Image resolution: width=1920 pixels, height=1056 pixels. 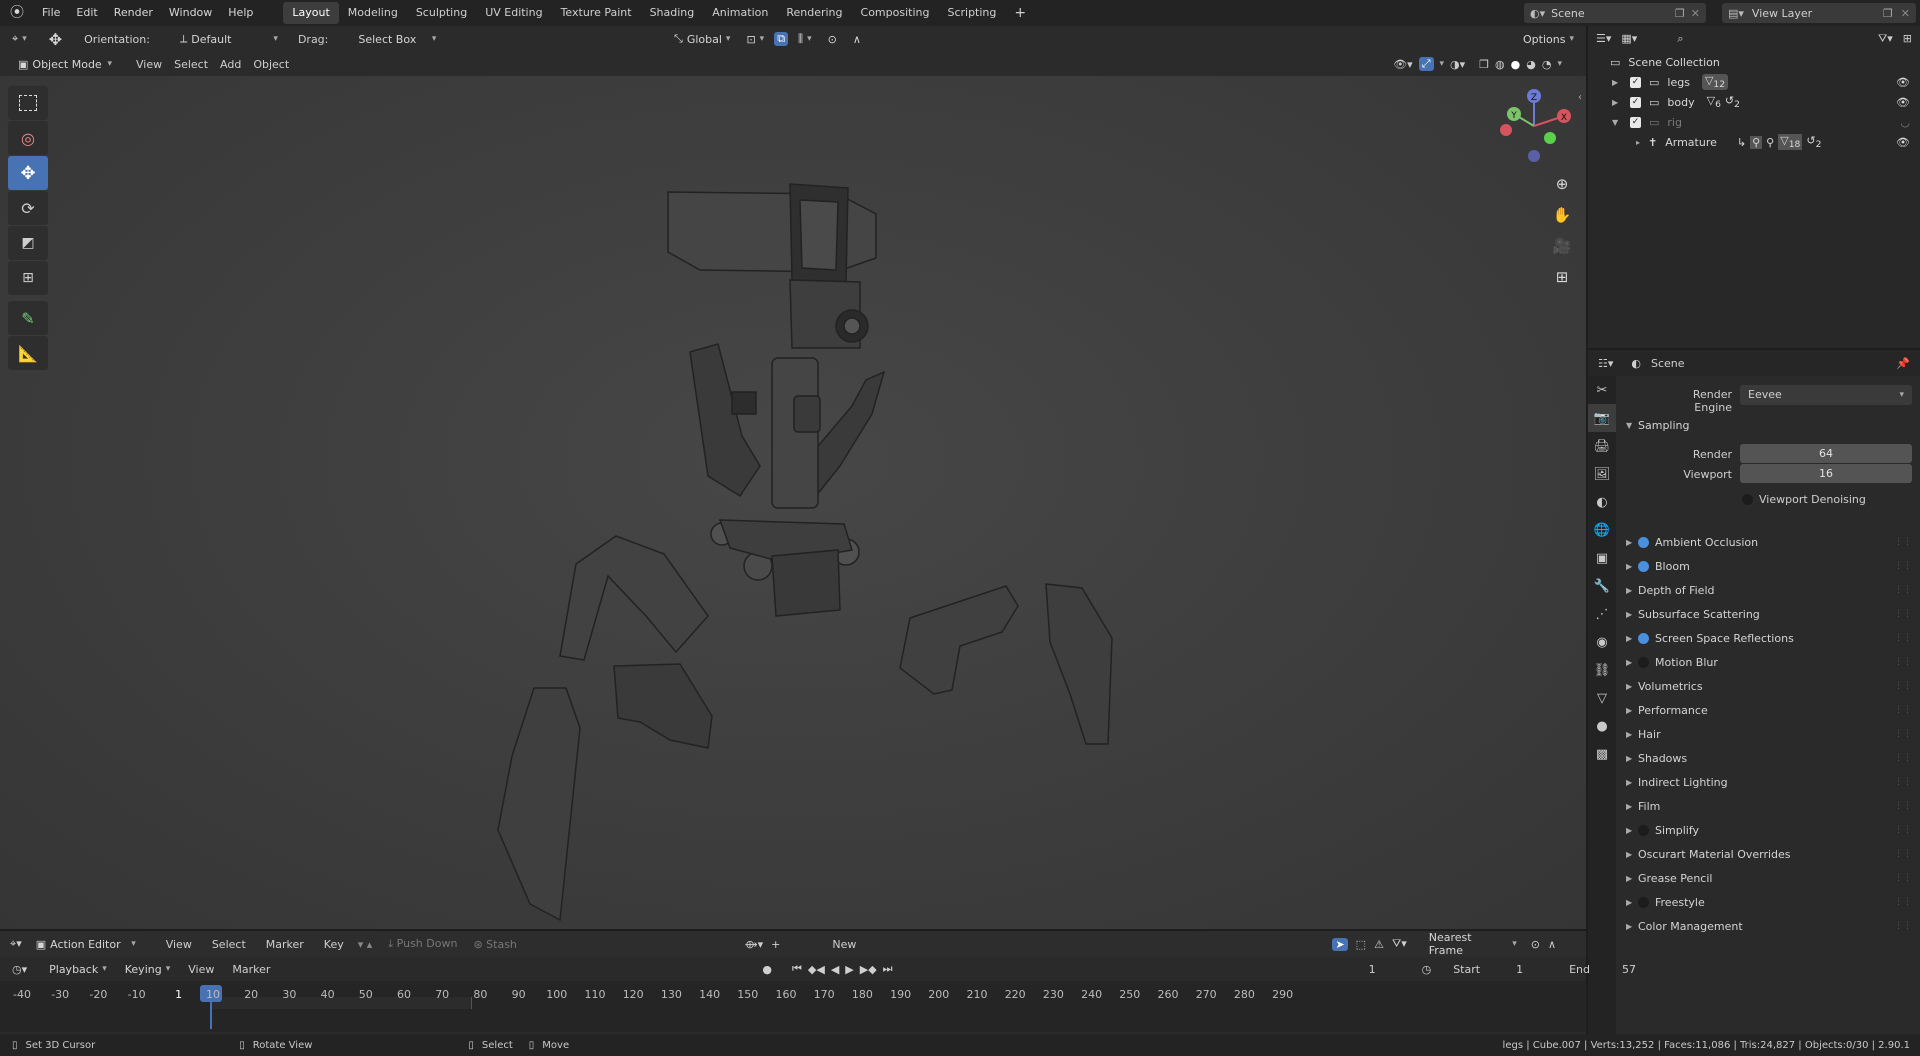 What do you see at coordinates (1562, 215) in the screenshot?
I see `pan-hand-icon: ✋` at bounding box center [1562, 215].